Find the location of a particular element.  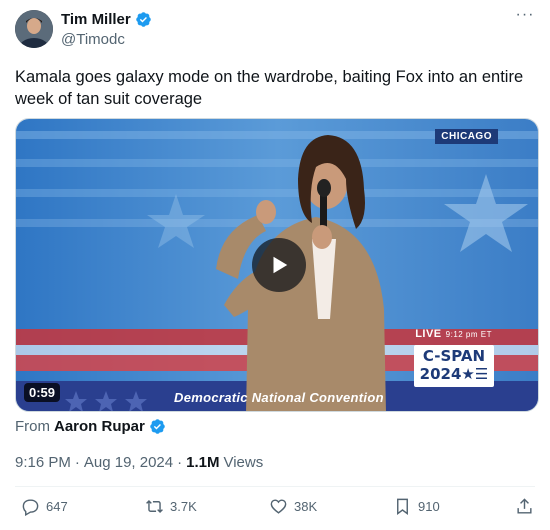

live-indicator: LIVE 9:12 pm ET is located at coordinates (453, 334).